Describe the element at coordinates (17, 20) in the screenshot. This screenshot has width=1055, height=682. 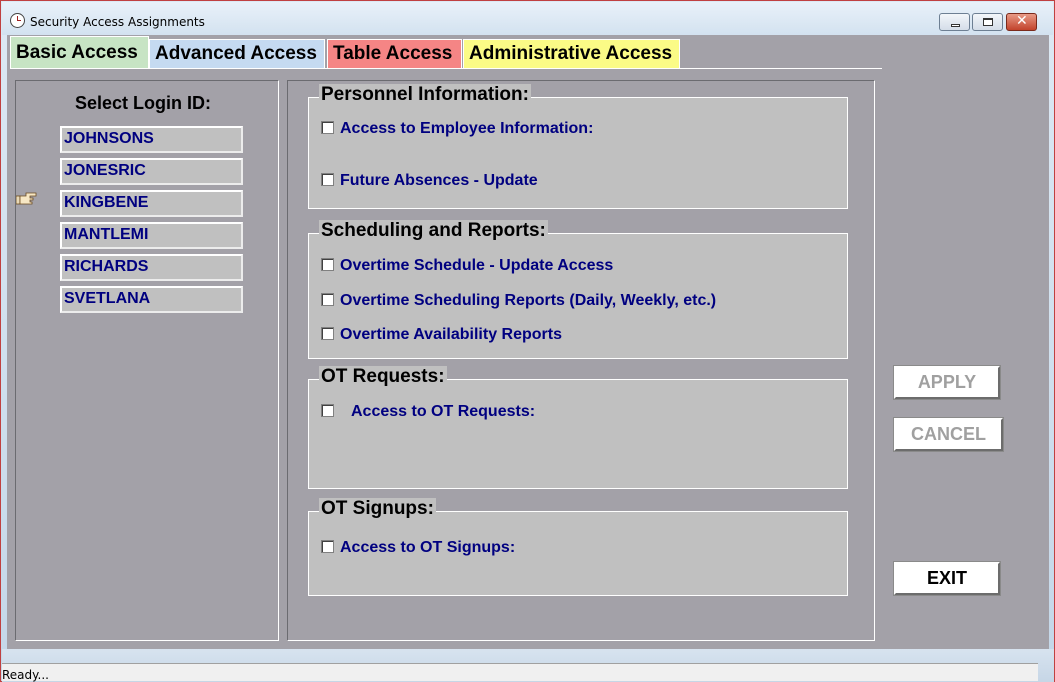
I see `clock-icon` at that location.